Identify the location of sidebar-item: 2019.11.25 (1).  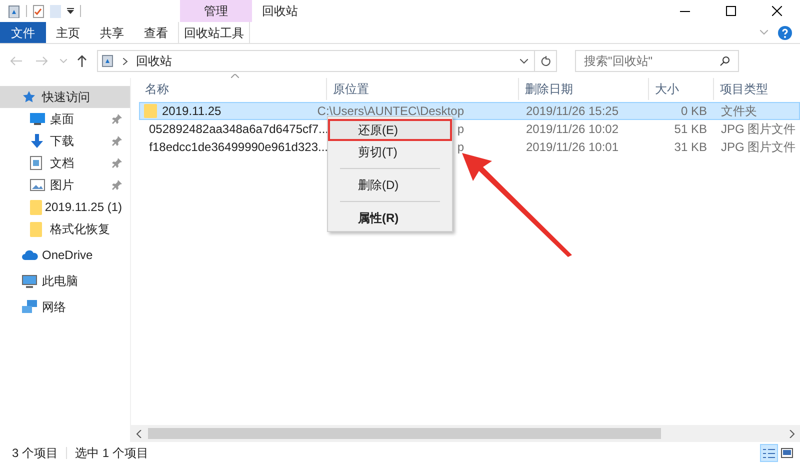
(65, 207).